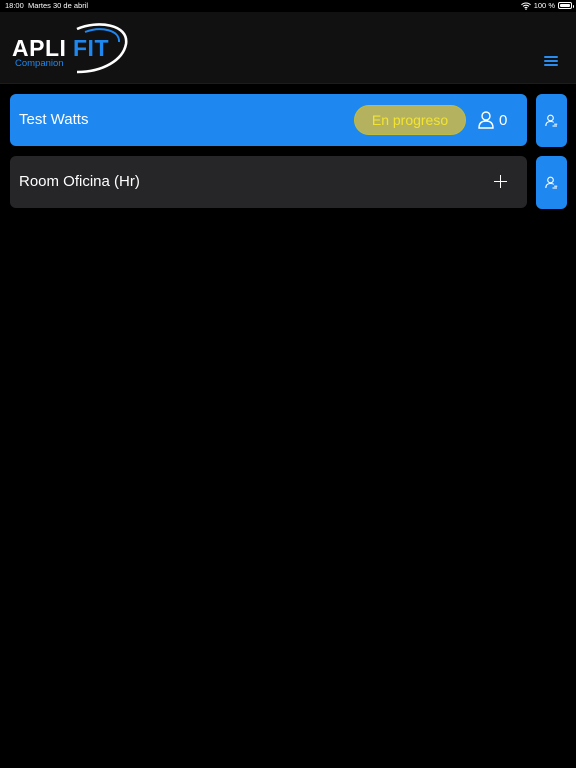 Image resolution: width=576 pixels, height=768 pixels. What do you see at coordinates (14, 5) in the screenshot?
I see `status-time: 18:00` at bounding box center [14, 5].